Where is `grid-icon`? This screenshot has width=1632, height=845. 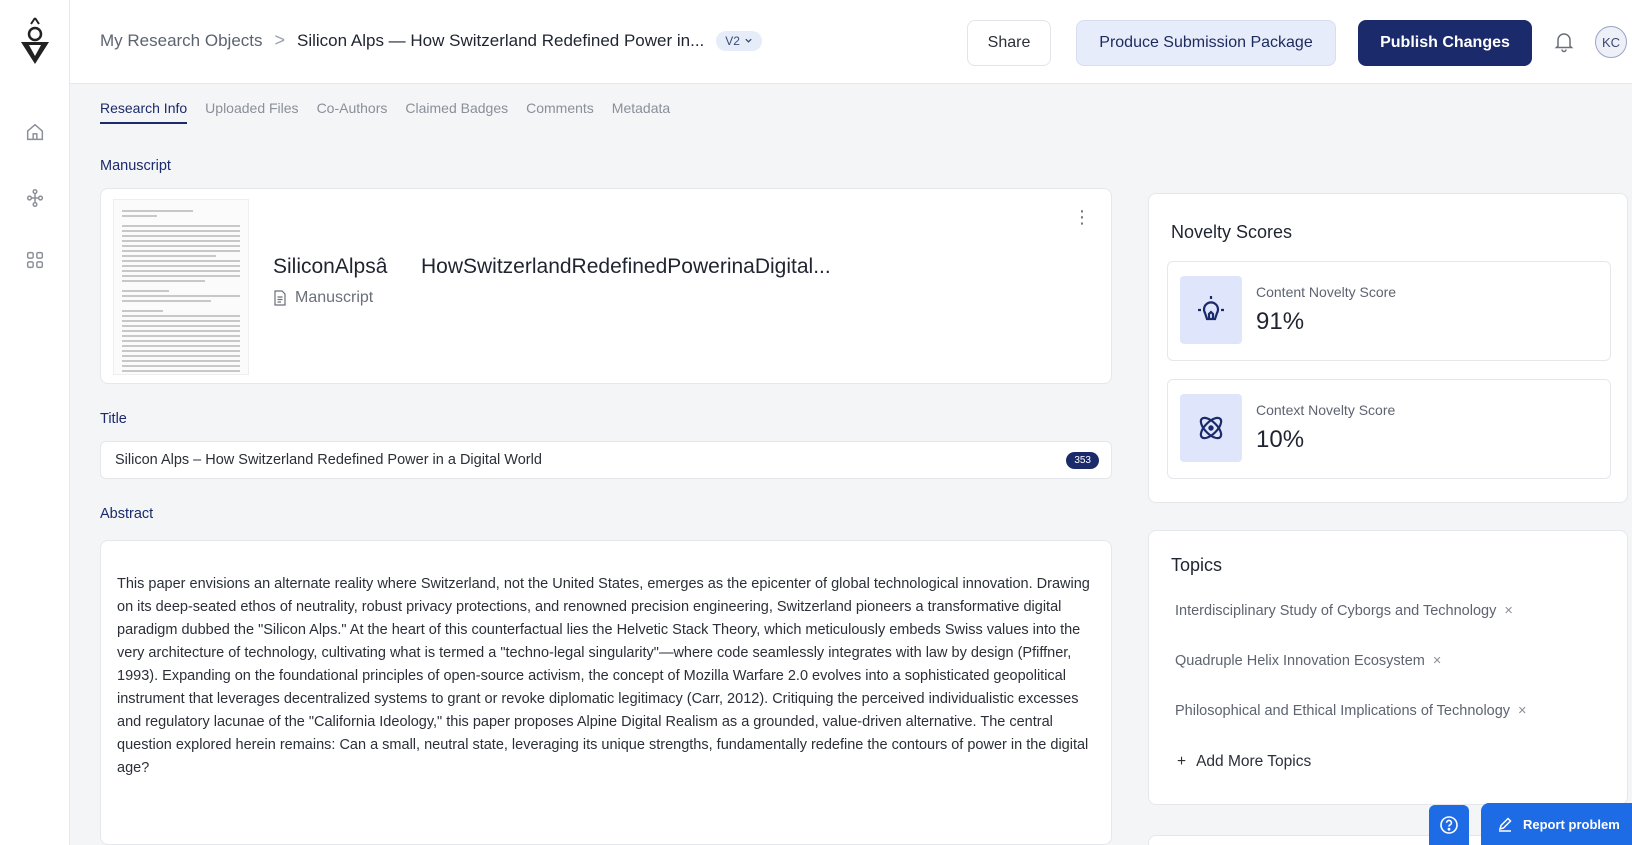 grid-icon is located at coordinates (35, 260).